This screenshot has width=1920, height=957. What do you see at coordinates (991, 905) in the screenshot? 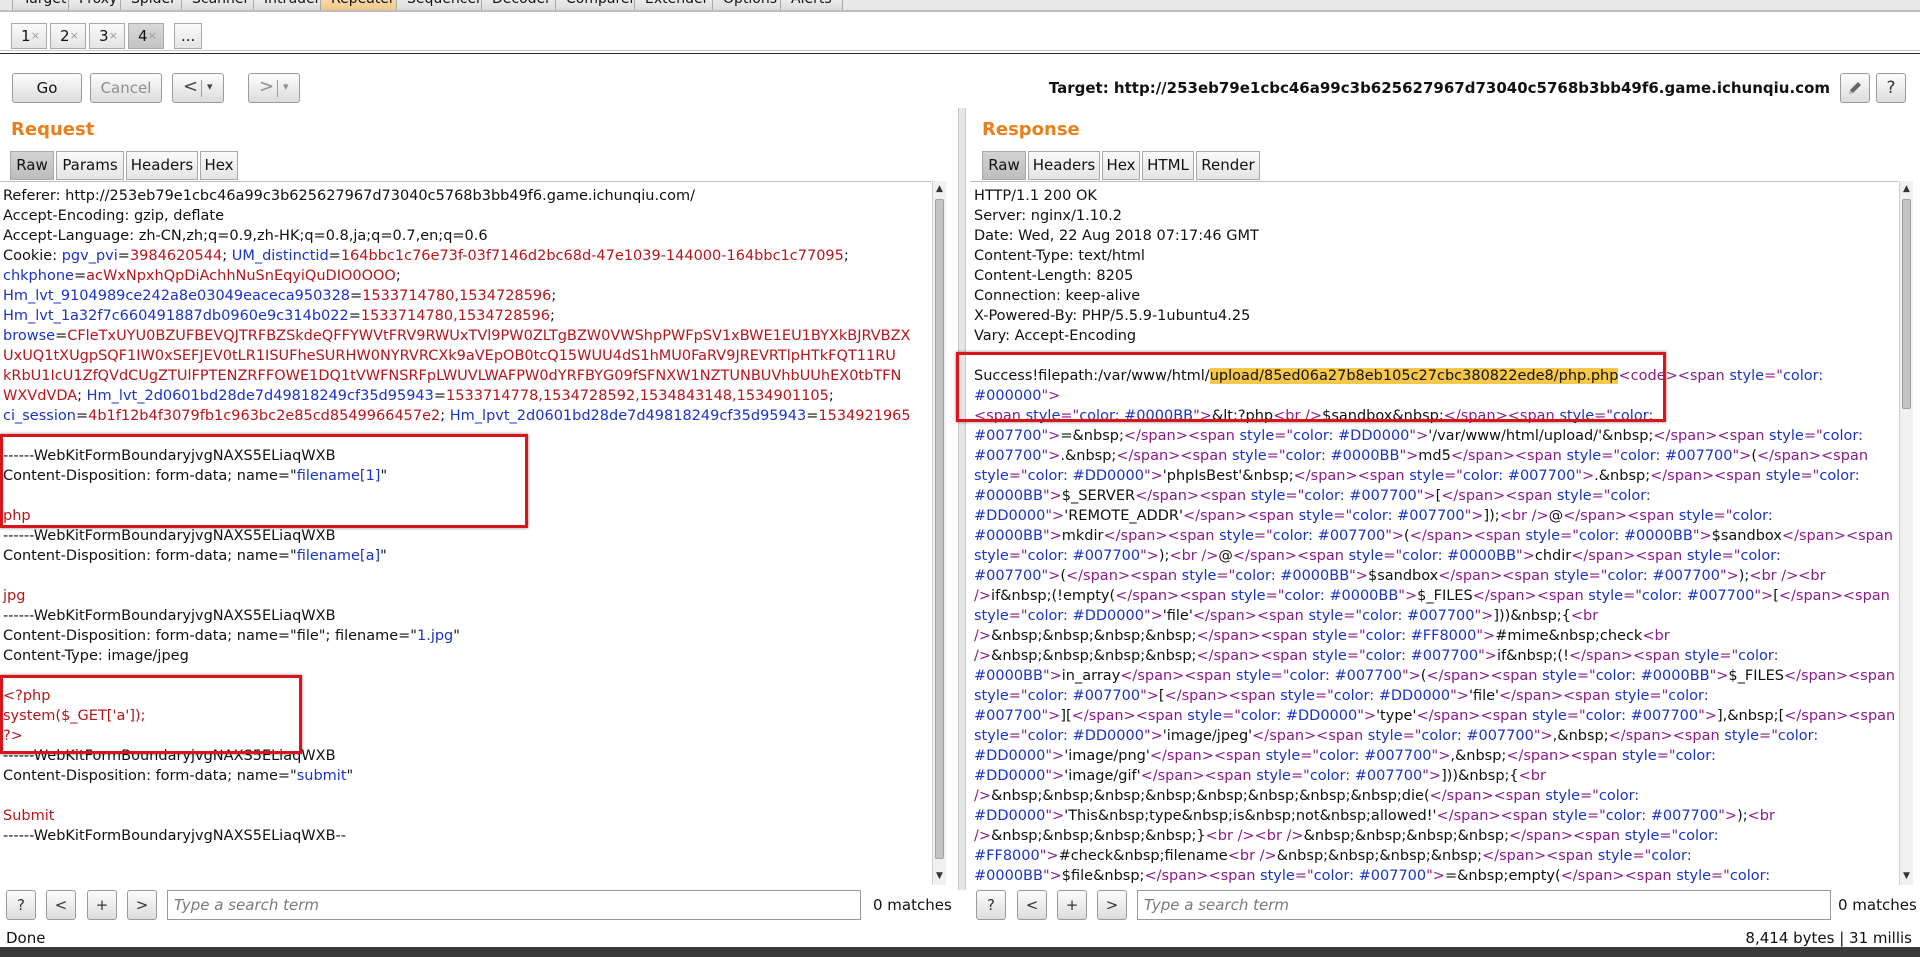
I see `response-search-help-button: ?` at bounding box center [991, 905].